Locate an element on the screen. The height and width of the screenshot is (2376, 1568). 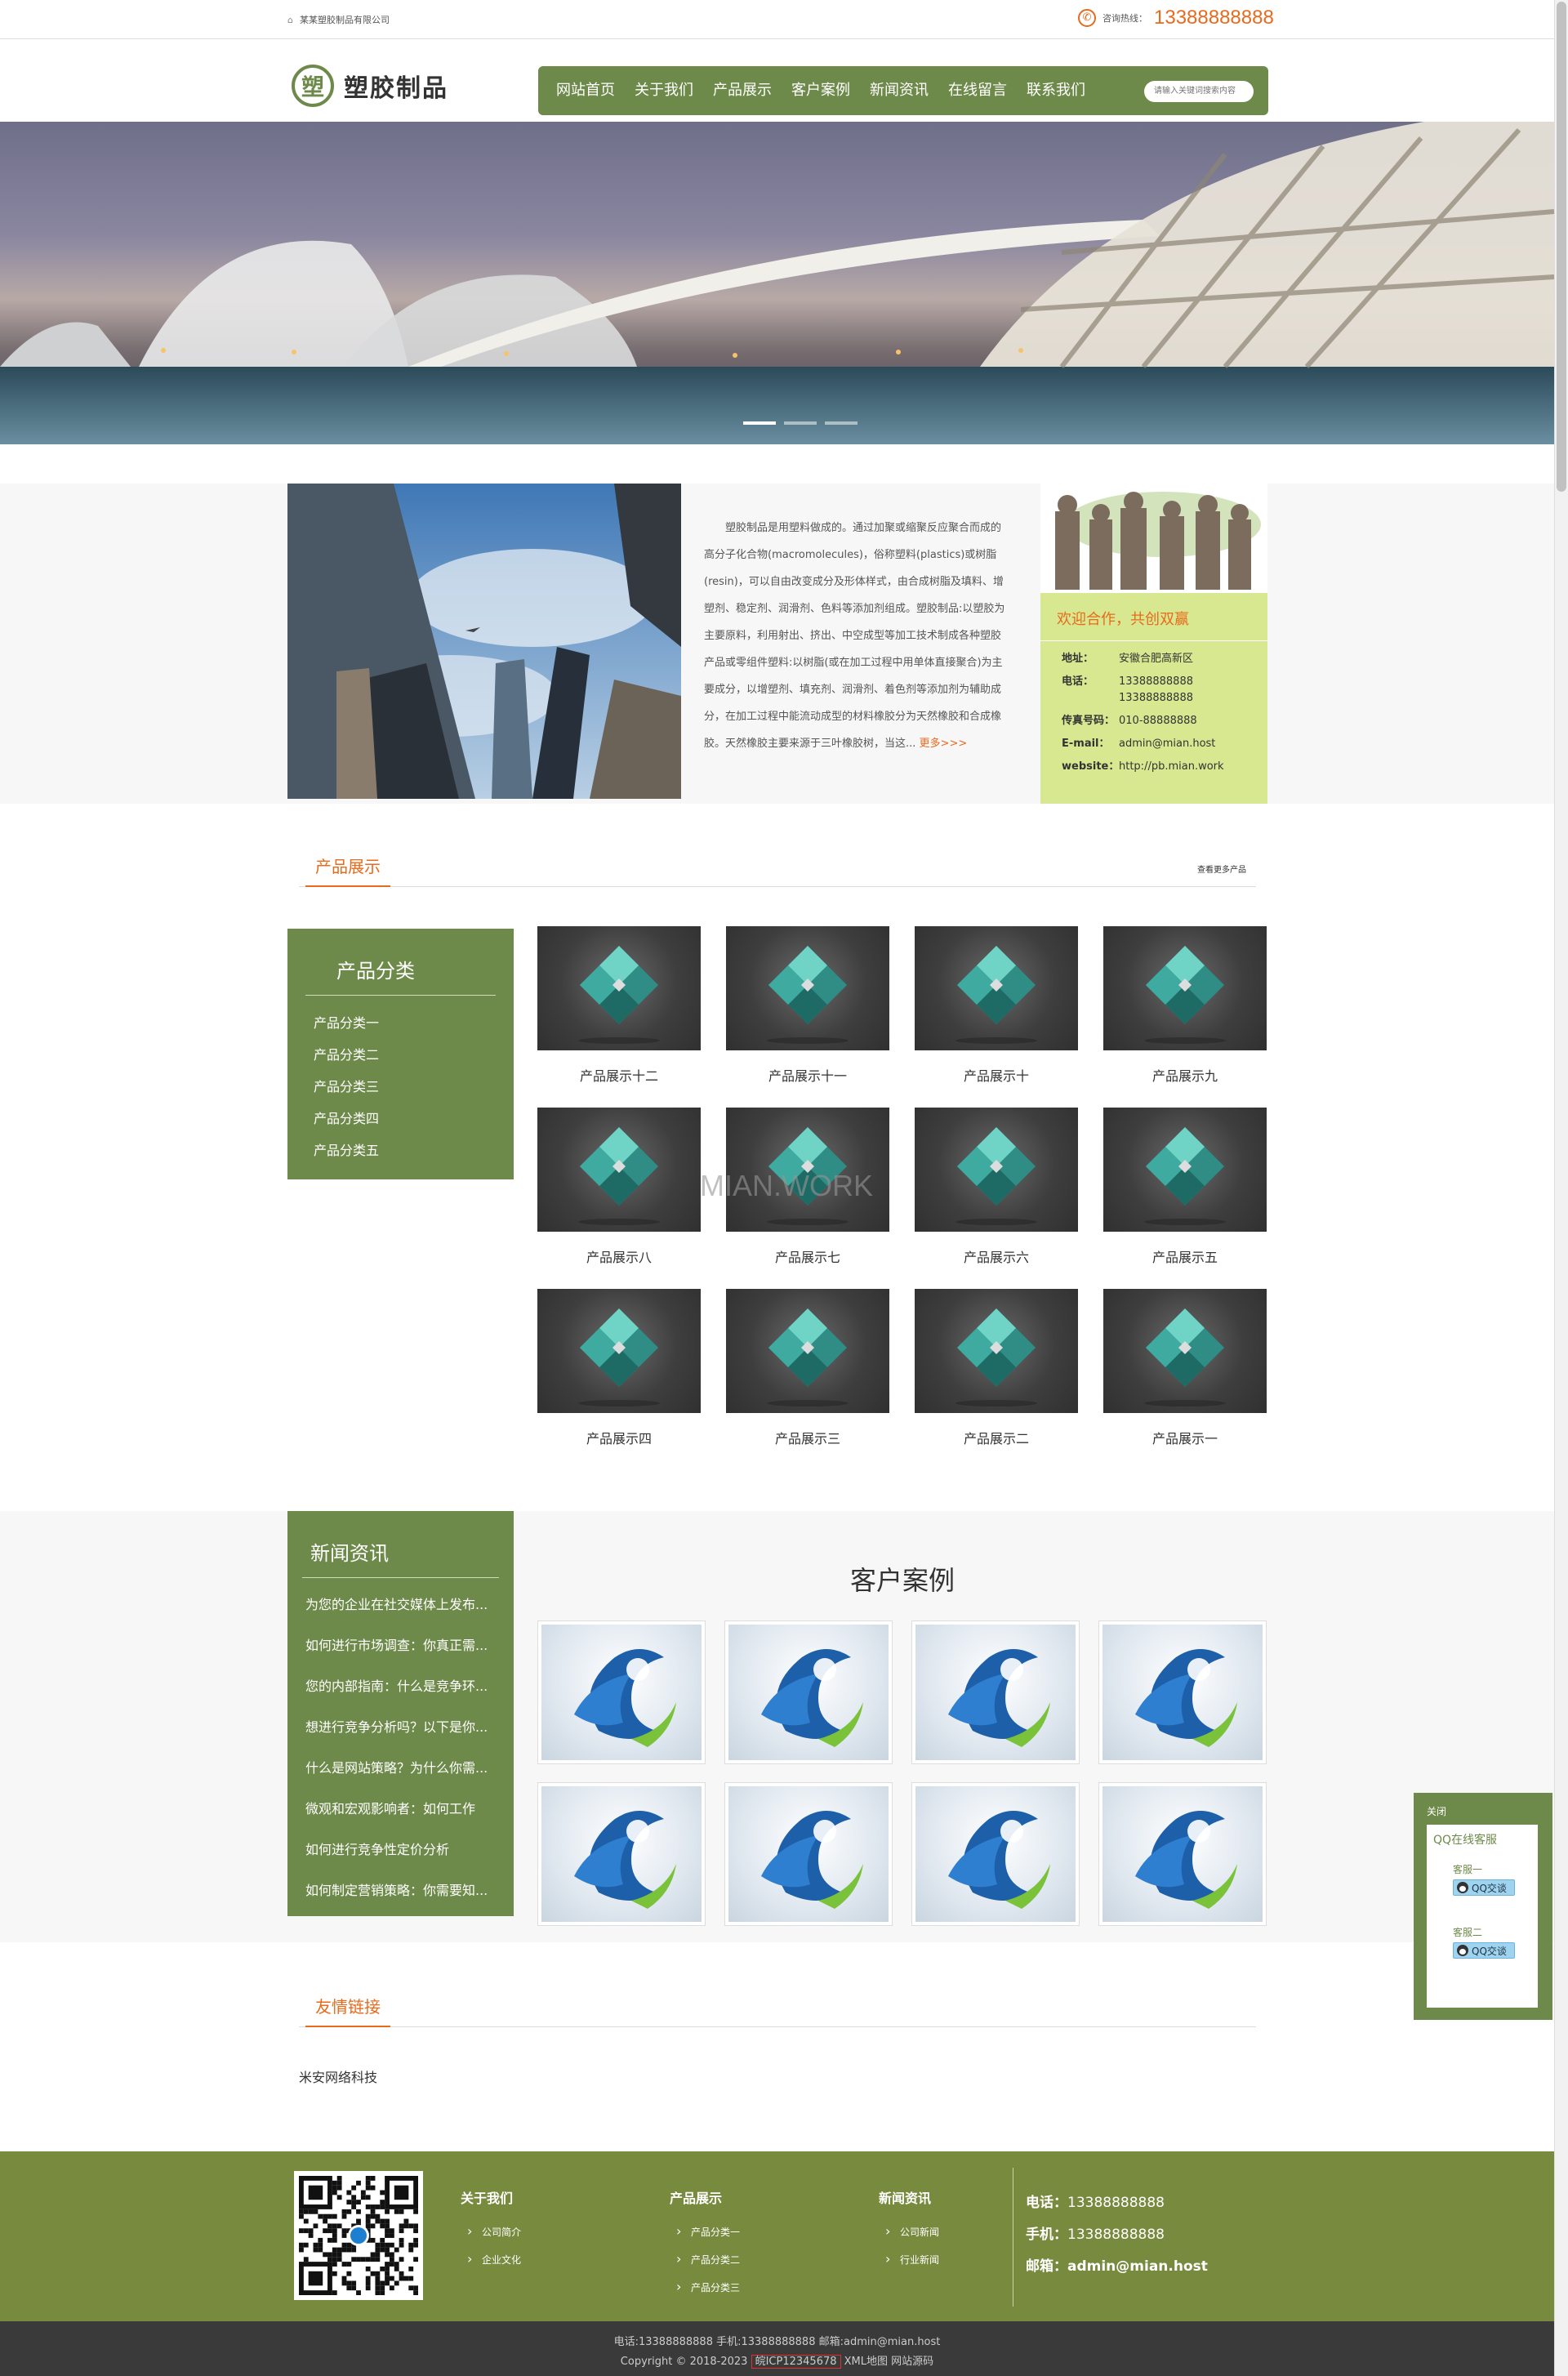
footer-col-title: 产品展示 is located at coordinates (705, 2197).